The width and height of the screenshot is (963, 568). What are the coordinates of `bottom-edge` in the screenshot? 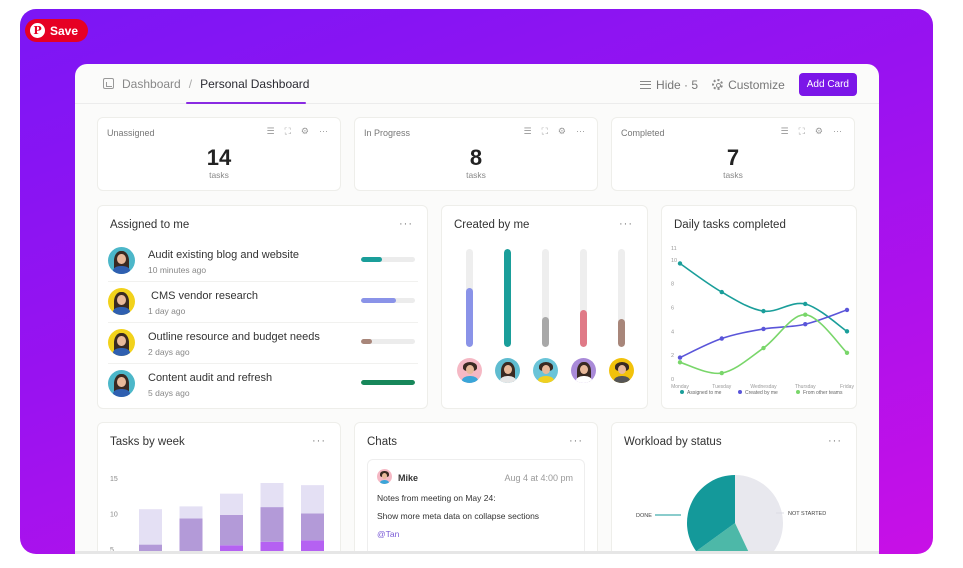 It's located at (477, 552).